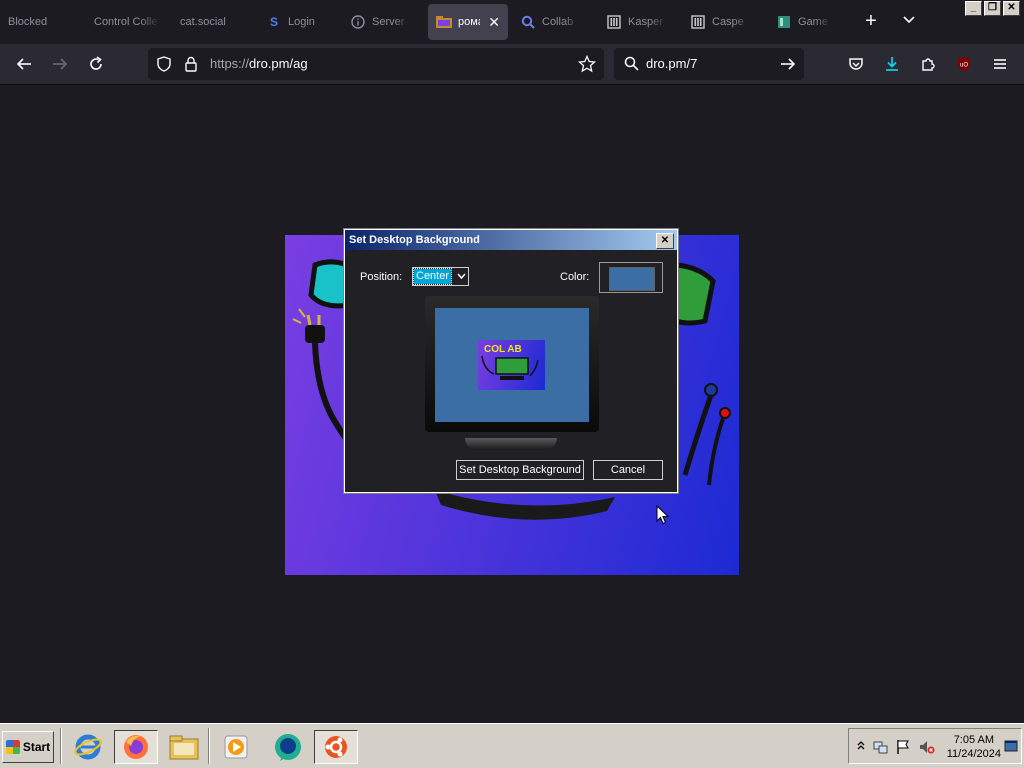 The height and width of the screenshot is (768, 1024). Describe the element at coordinates (184, 747) in the screenshot. I see `folder-icon` at that location.